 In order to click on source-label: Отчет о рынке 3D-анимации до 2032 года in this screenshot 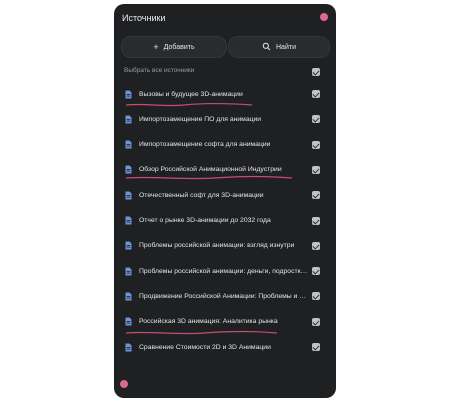, I will do `click(205, 220)`.